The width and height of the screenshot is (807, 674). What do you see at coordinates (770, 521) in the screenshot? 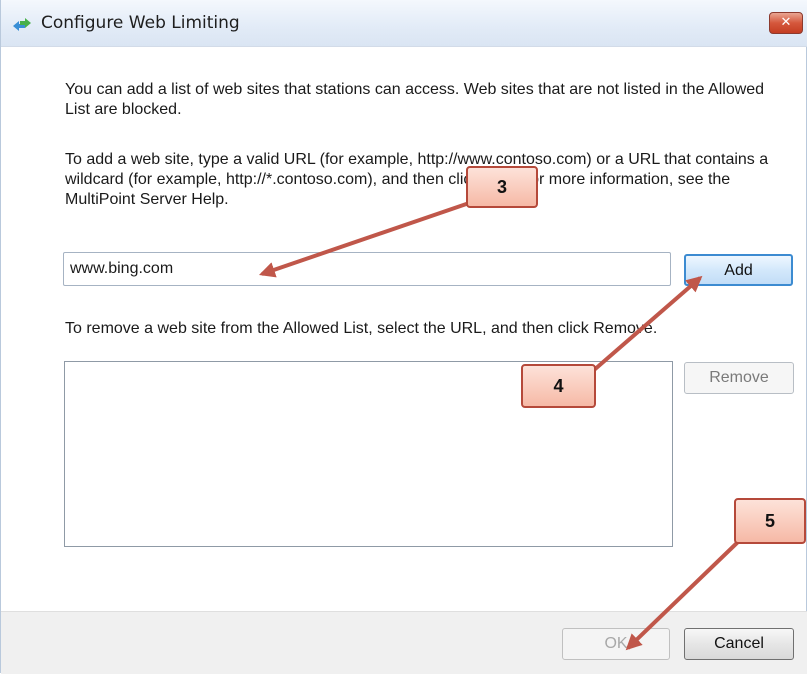
I see `callout-step-5: 5` at bounding box center [770, 521].